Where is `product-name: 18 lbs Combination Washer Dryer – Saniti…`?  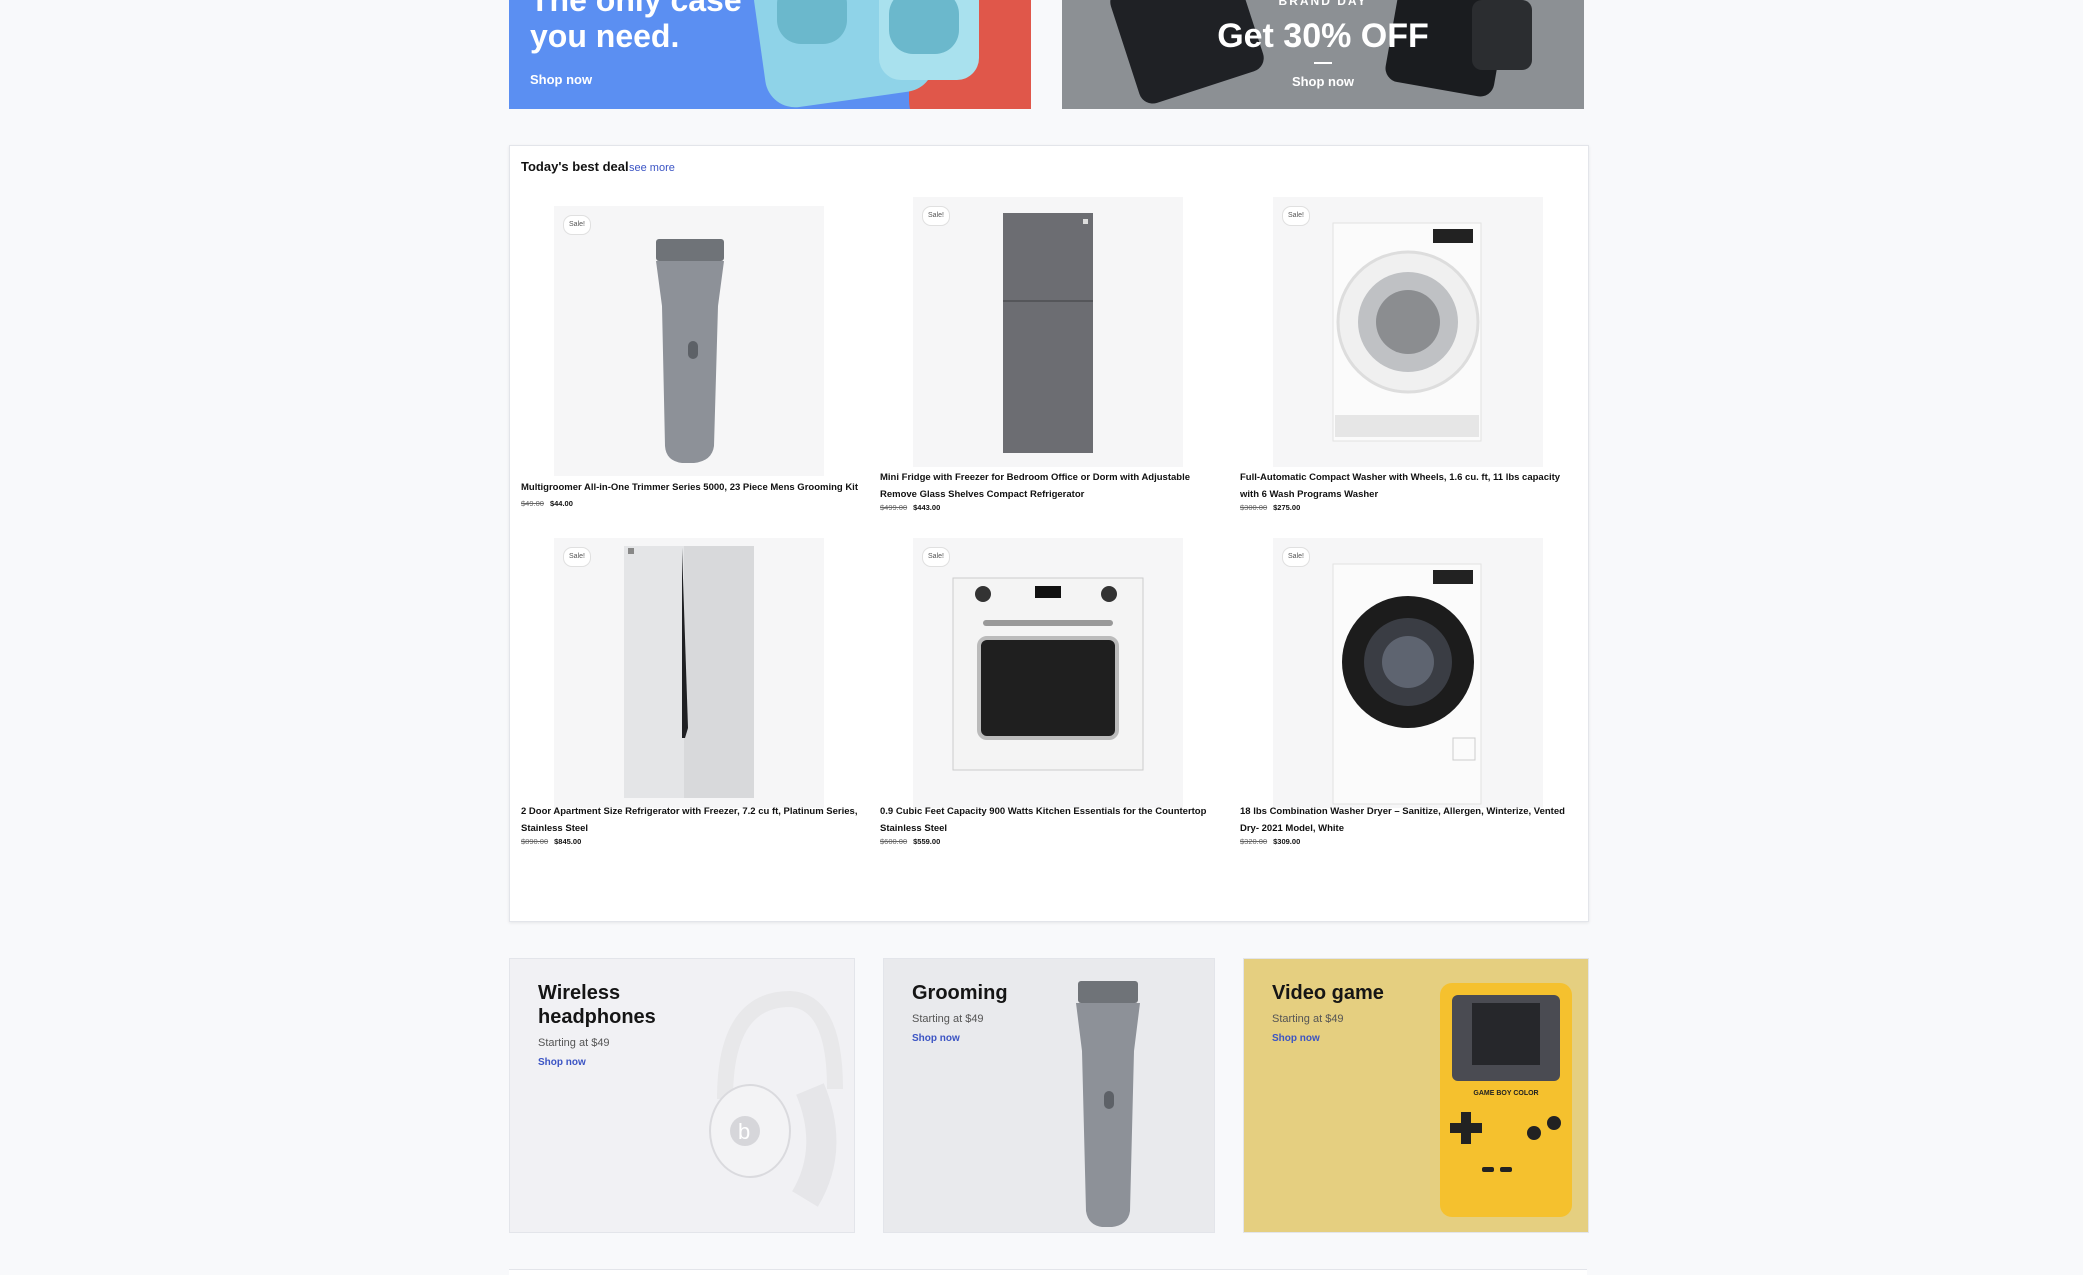 product-name: 18 lbs Combination Washer Dryer – Saniti… is located at coordinates (1410, 820).